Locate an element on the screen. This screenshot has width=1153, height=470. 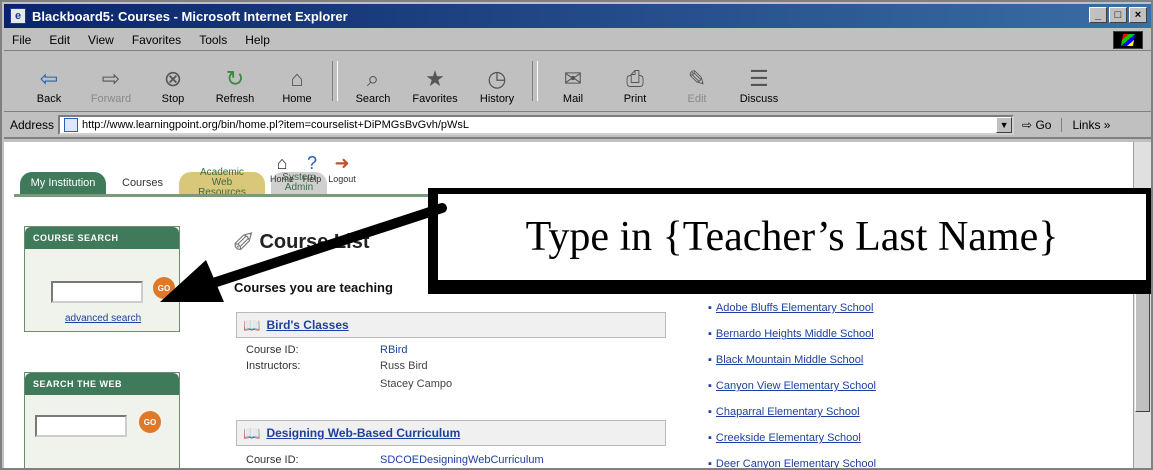
history-icon: ◷ is located at coordinates (497, 78).